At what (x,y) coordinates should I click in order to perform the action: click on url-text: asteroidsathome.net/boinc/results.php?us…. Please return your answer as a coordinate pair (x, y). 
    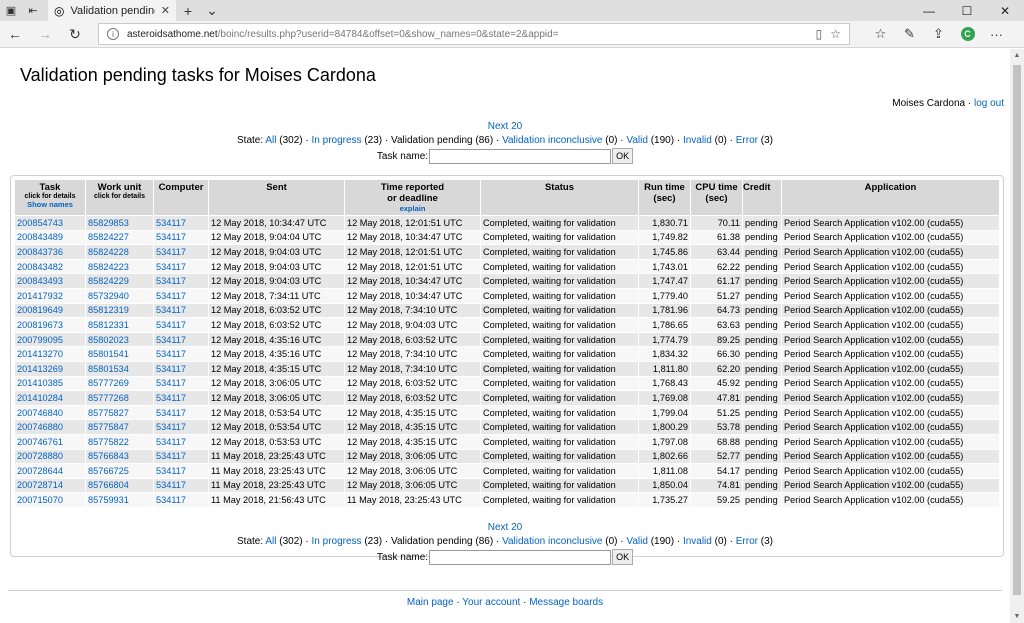
    Looking at the image, I should click on (467, 34).